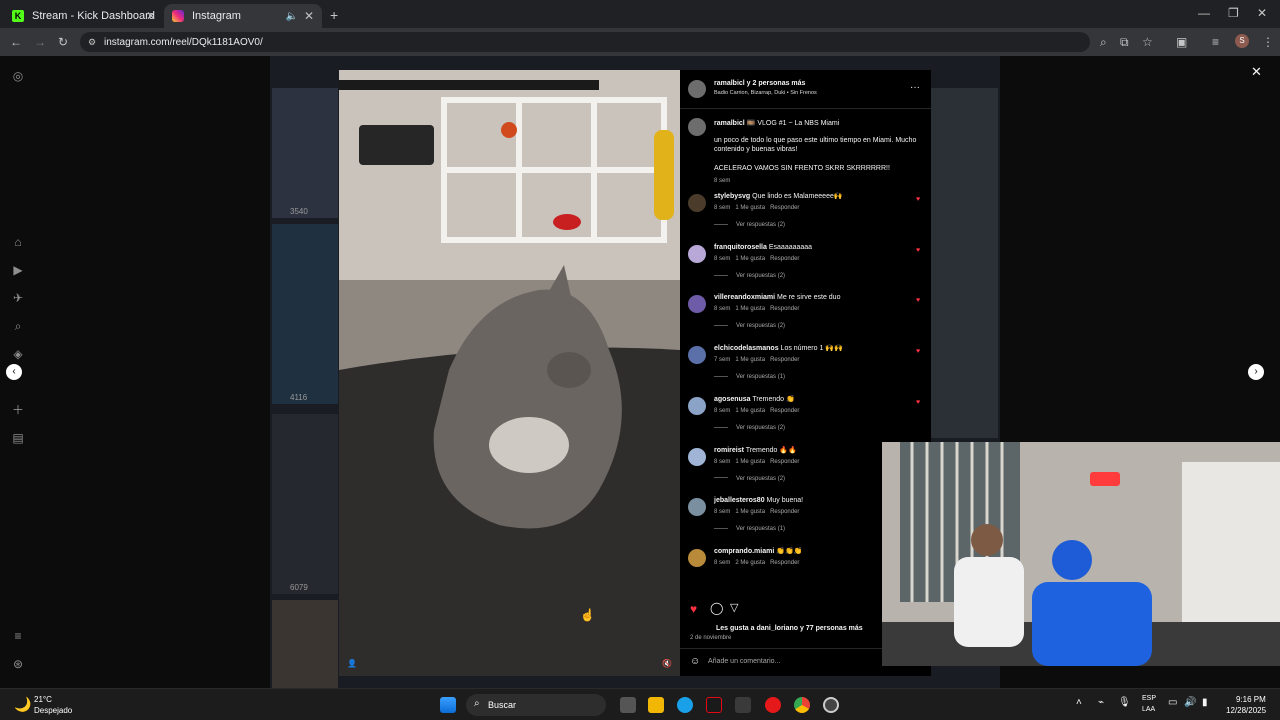 This screenshot has width=1280, height=720. I want to click on comment-user: comprando.miami, so click(744, 551).